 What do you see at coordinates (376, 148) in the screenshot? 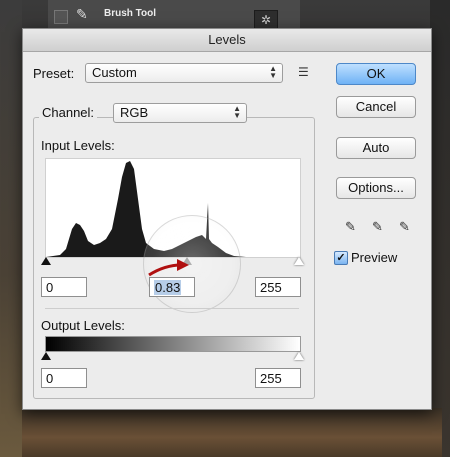
I see `auto-button: Auto` at bounding box center [376, 148].